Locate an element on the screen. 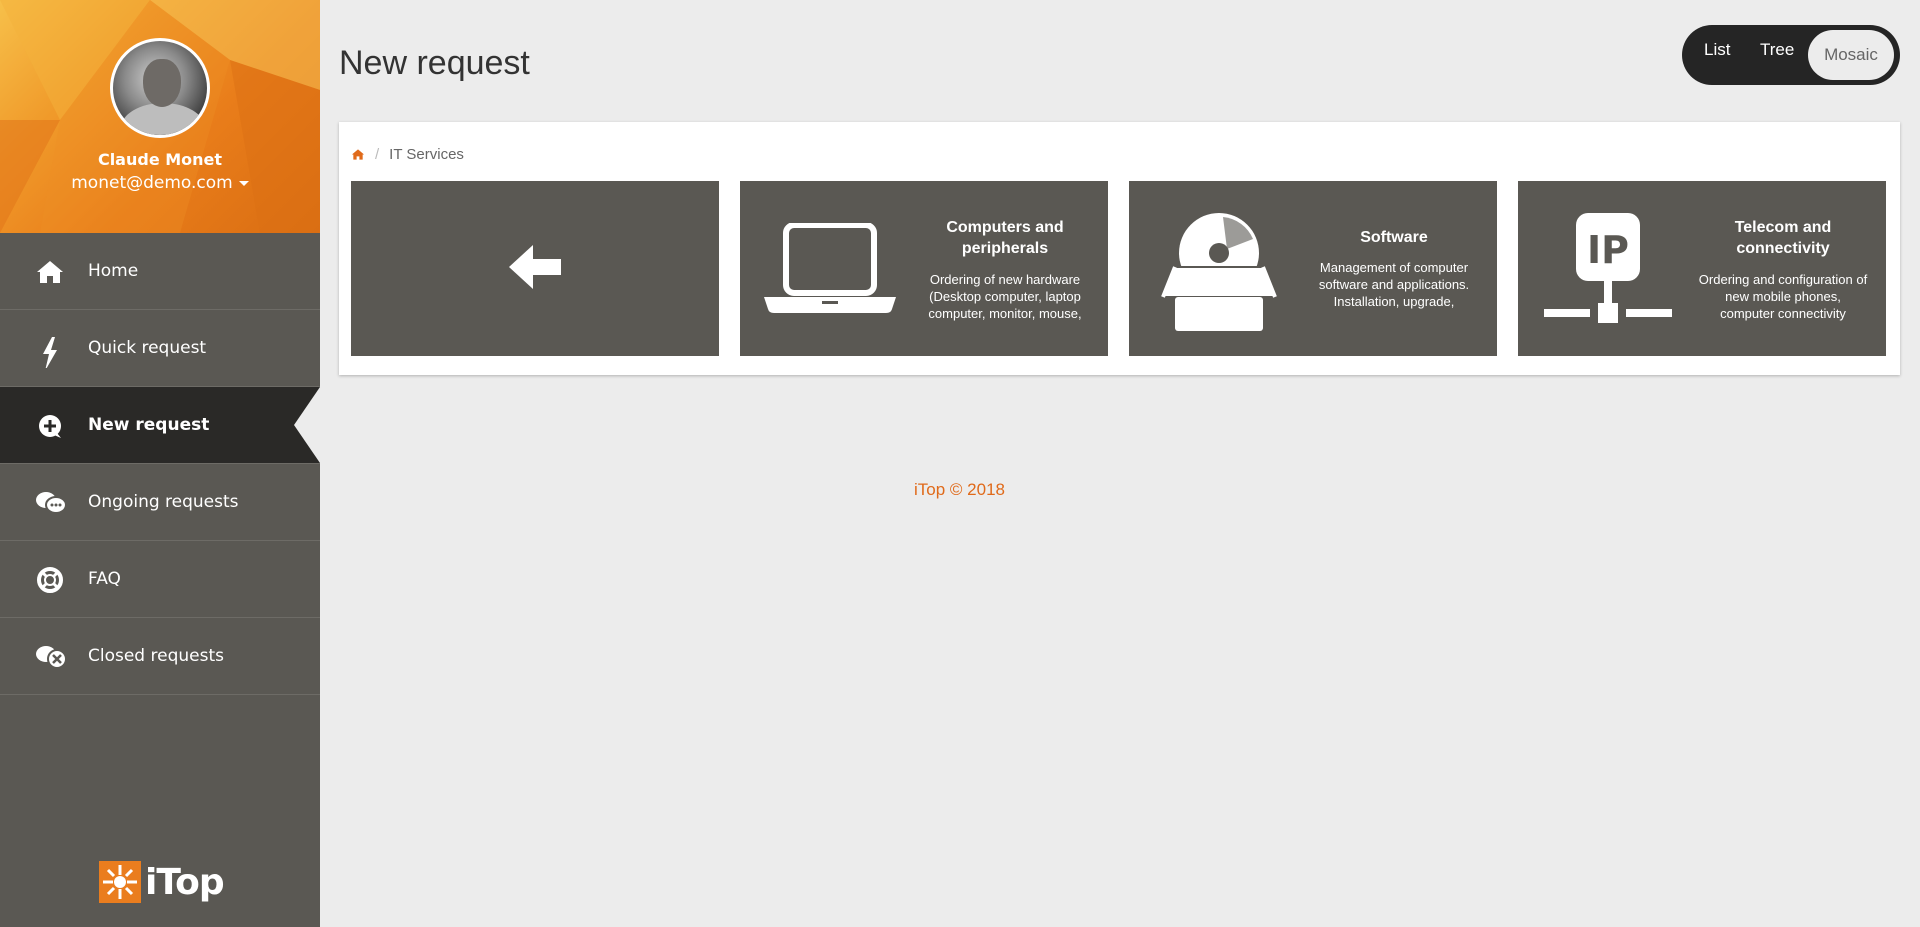  itop-logo: iTop is located at coordinates (162, 882).